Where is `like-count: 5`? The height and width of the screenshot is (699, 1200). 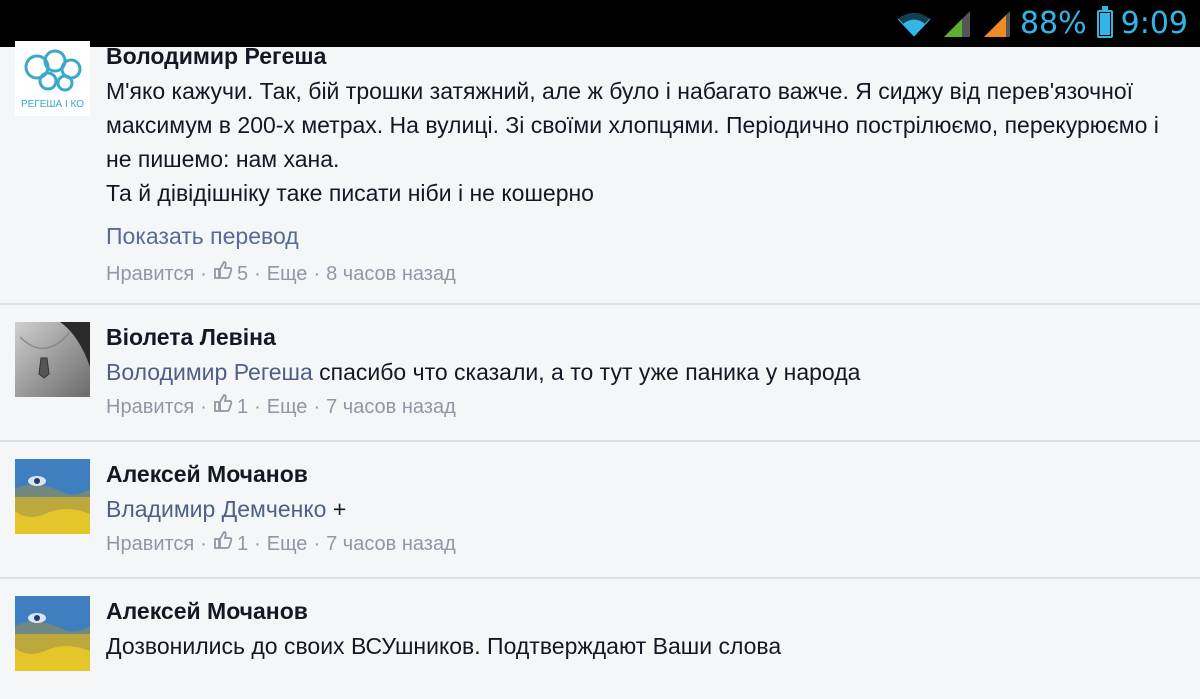
like-count: 5 is located at coordinates (242, 274).